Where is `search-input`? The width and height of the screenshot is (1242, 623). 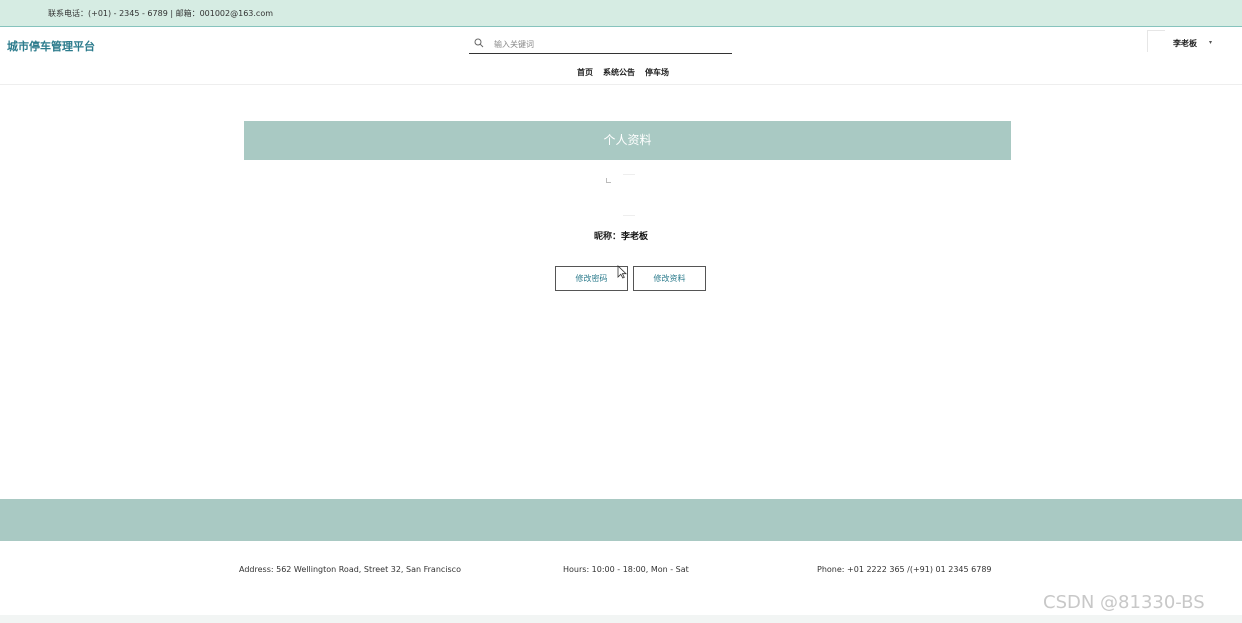 search-input is located at coordinates (609, 44).